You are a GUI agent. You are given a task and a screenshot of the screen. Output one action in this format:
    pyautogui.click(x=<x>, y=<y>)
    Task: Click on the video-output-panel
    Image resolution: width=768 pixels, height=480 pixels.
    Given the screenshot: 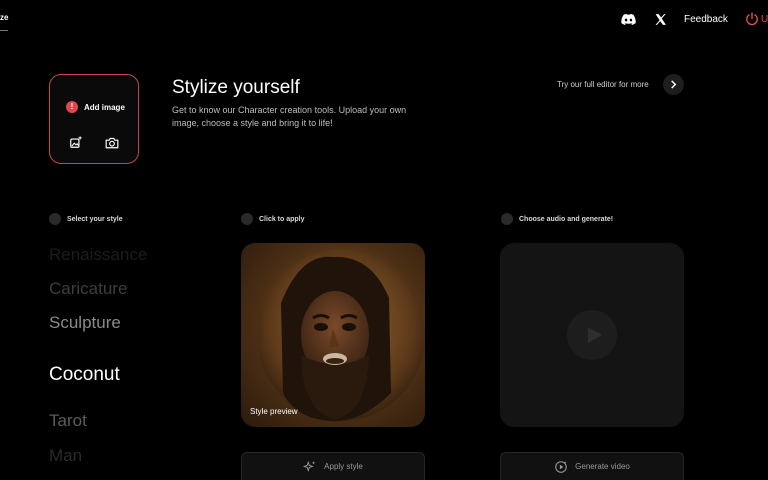 What is the action you would take?
    pyautogui.click(x=592, y=335)
    